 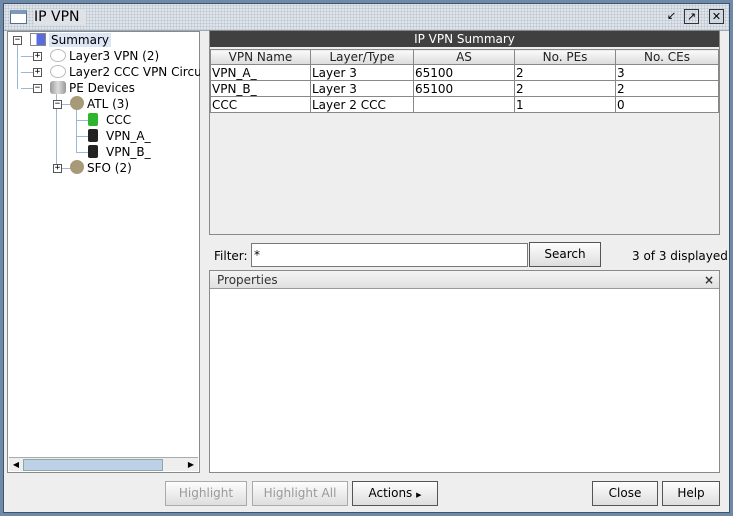 I want to click on close-icon: ✕, so click(x=716, y=16).